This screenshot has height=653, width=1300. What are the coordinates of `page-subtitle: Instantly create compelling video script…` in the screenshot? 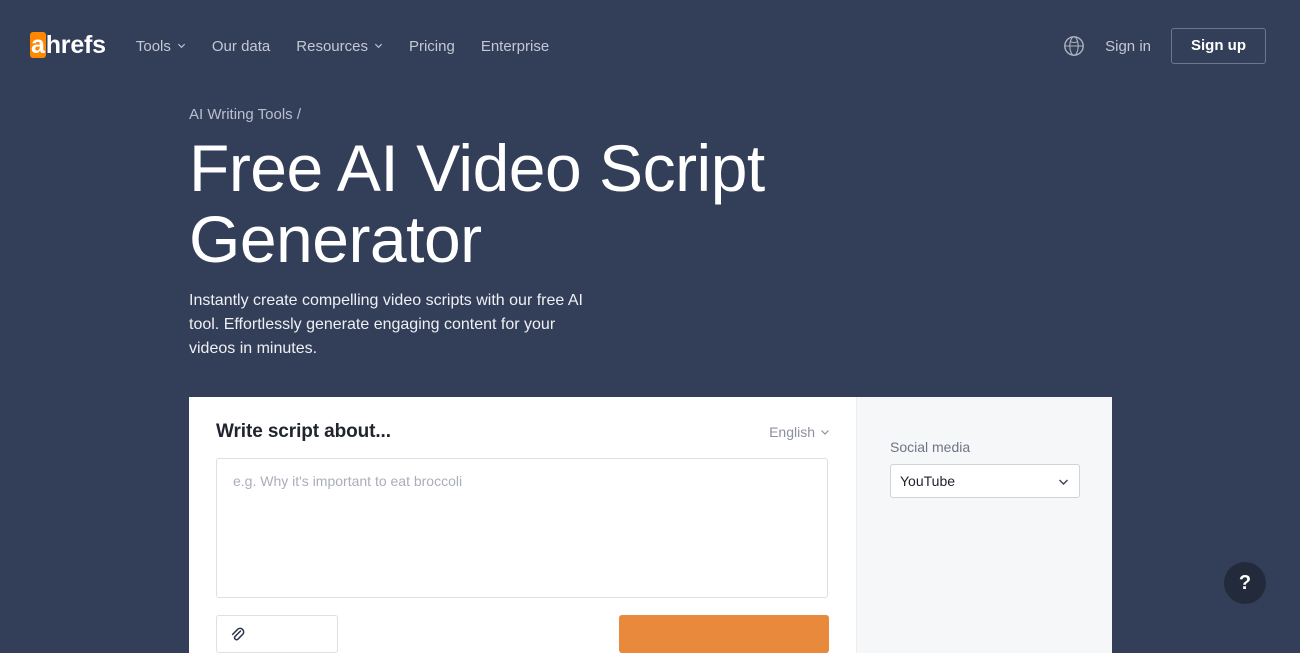 It's located at (386, 324).